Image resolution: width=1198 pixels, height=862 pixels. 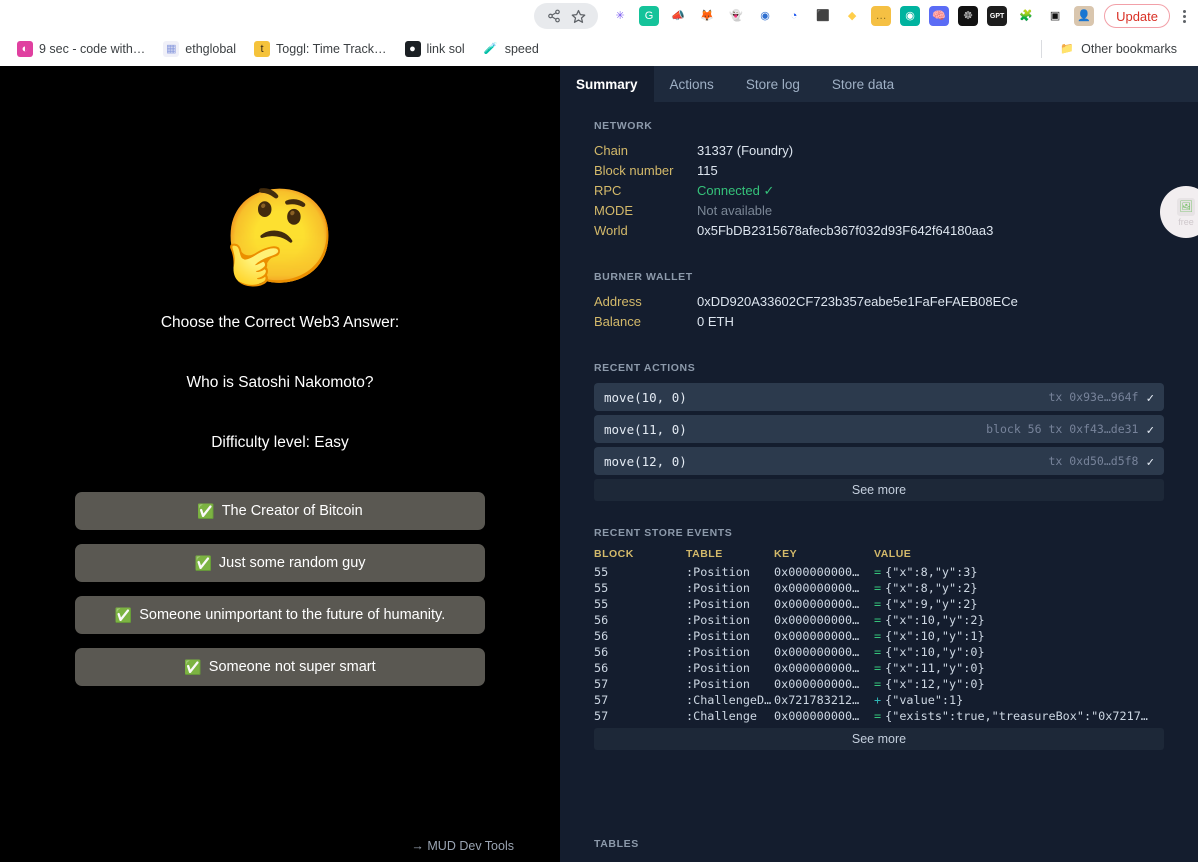 What do you see at coordinates (1093, 397) in the screenshot?
I see `action-meta: tx 0x93e…964f` at bounding box center [1093, 397].